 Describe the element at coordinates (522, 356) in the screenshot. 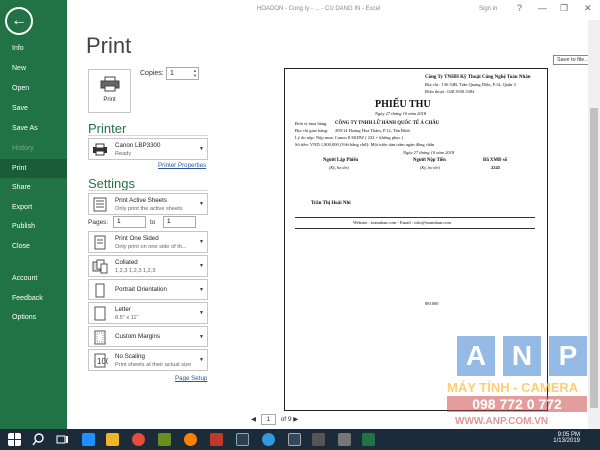

I see `watermark-letter: N` at that location.